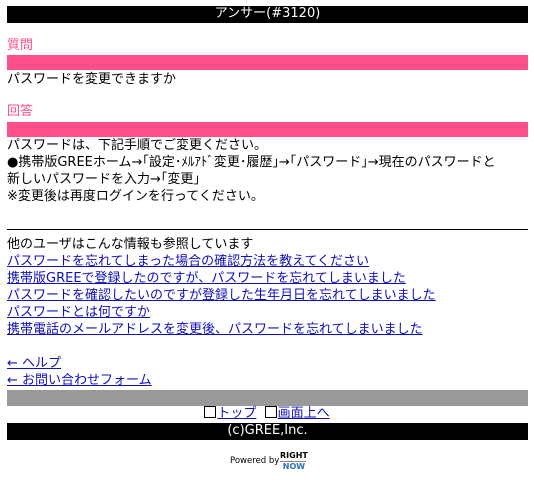 The width and height of the screenshot is (534, 491). What do you see at coordinates (267, 398) in the screenshot?
I see `footer-gray-bar` at bounding box center [267, 398].